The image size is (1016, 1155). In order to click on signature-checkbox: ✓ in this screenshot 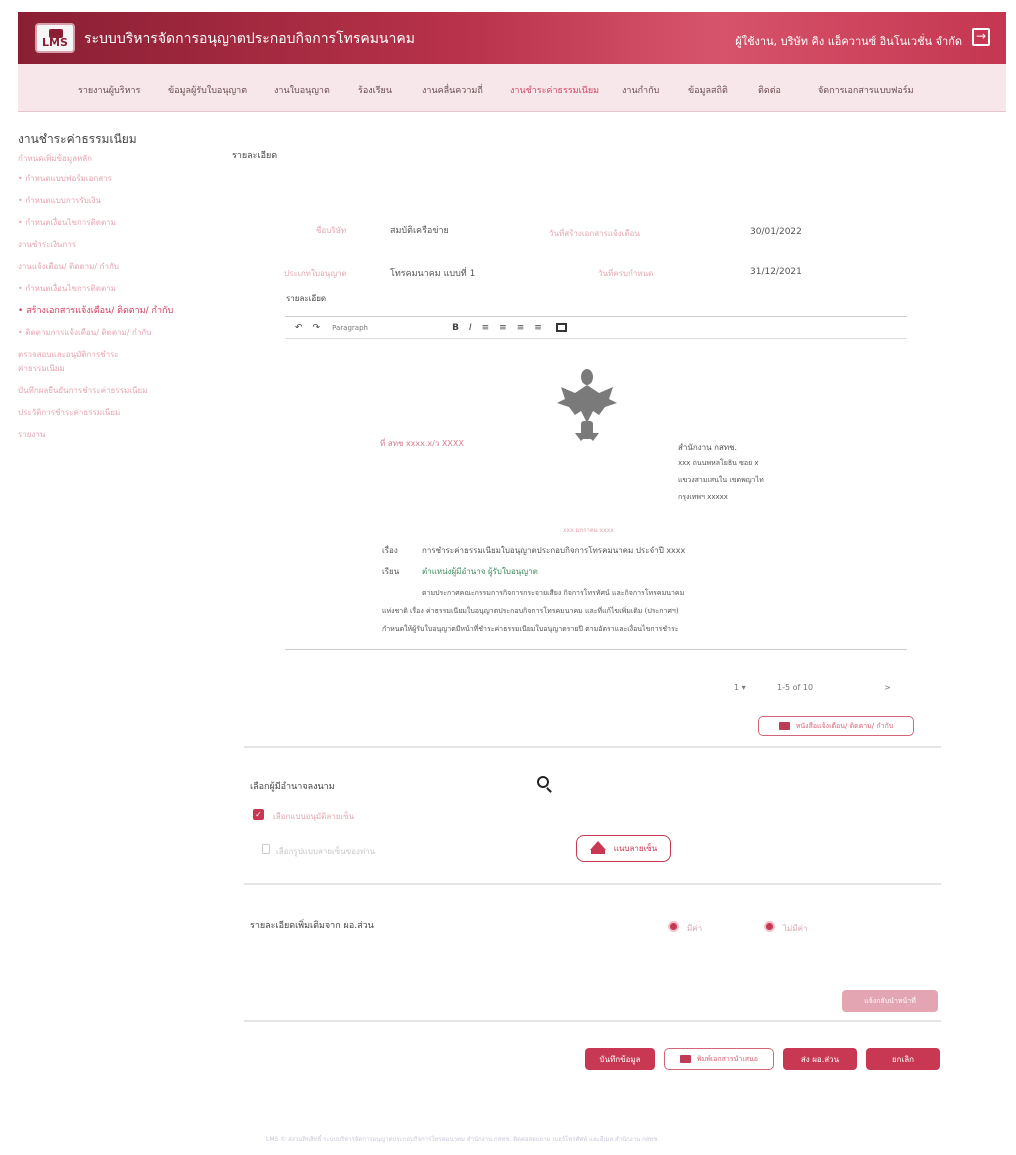, I will do `click(258, 814)`.